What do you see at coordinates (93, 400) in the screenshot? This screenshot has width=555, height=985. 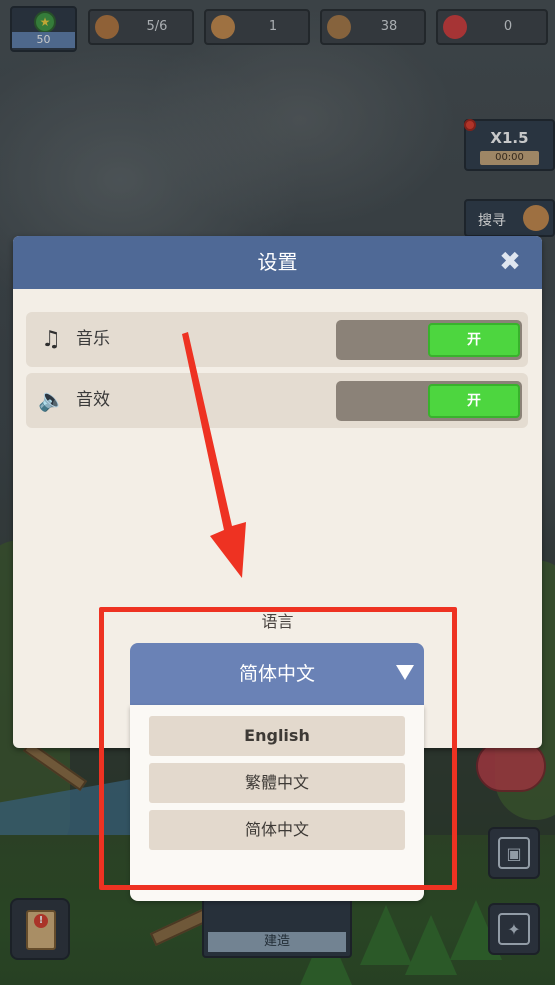 I see `sound-effect-label: 音效` at bounding box center [93, 400].